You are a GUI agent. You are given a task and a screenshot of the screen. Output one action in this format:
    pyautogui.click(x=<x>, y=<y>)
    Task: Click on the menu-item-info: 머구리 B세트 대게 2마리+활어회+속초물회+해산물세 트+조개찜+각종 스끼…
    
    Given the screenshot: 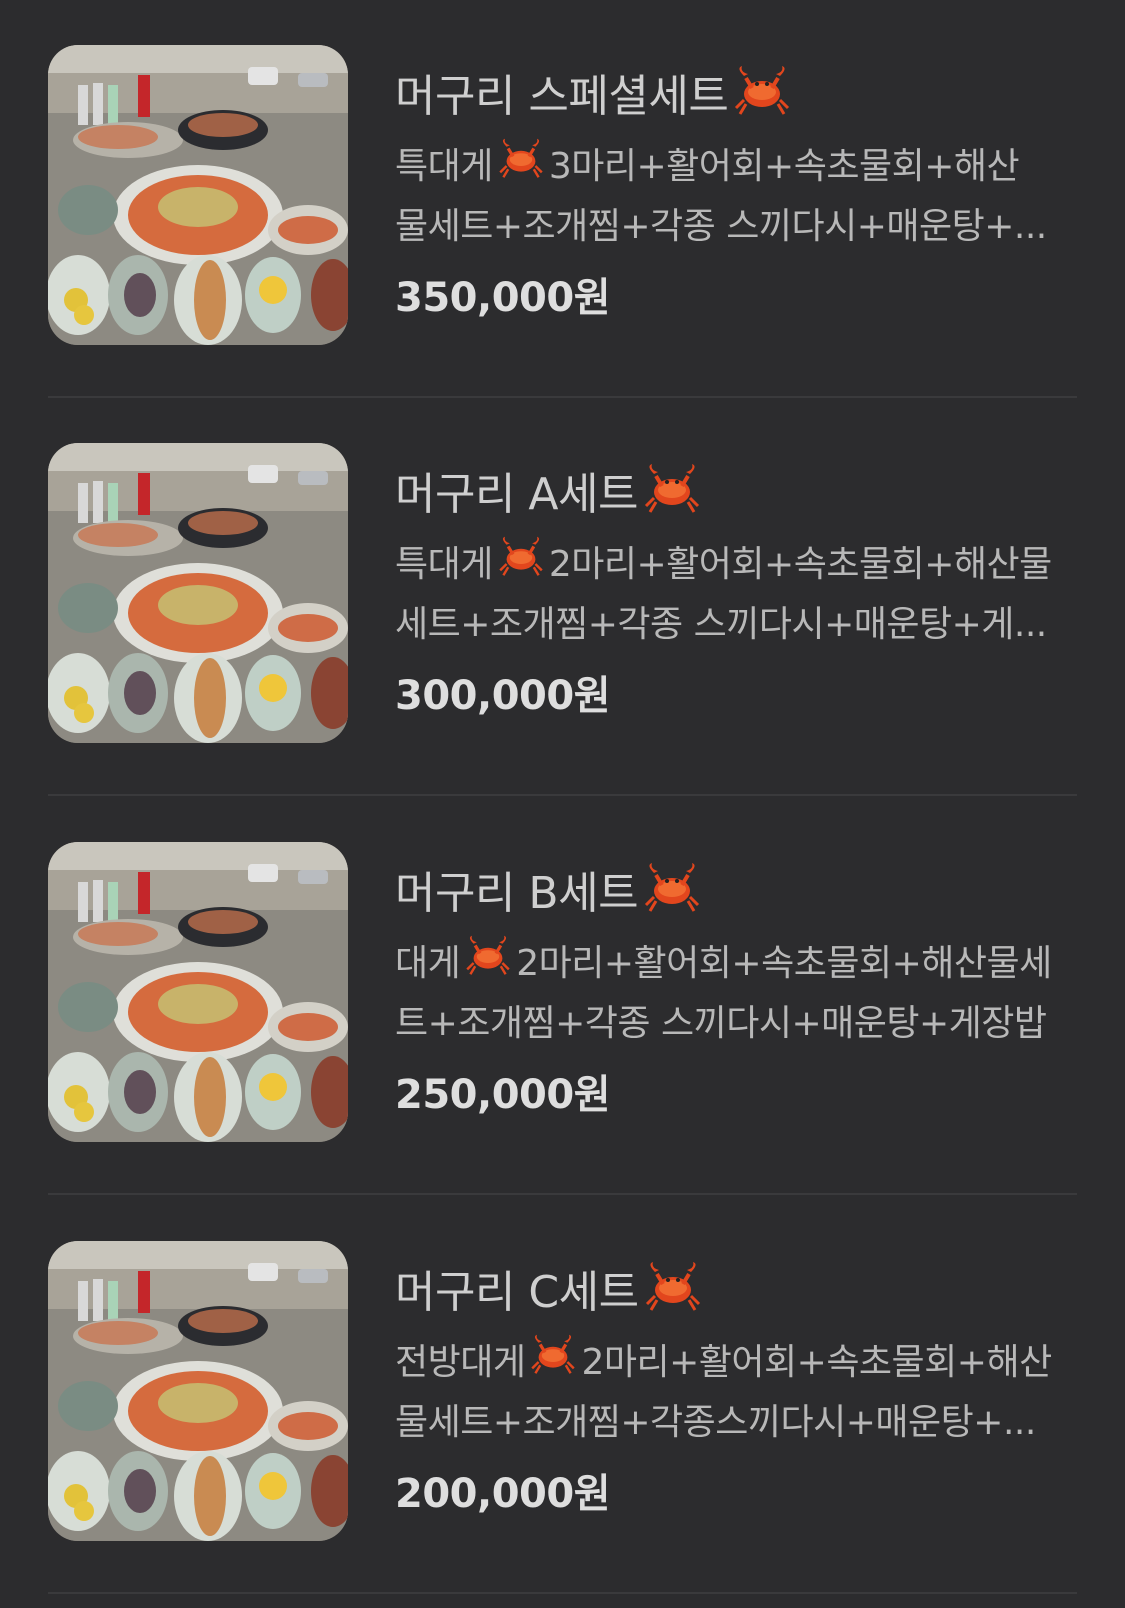 What is the action you would take?
    pyautogui.click(x=737, y=986)
    